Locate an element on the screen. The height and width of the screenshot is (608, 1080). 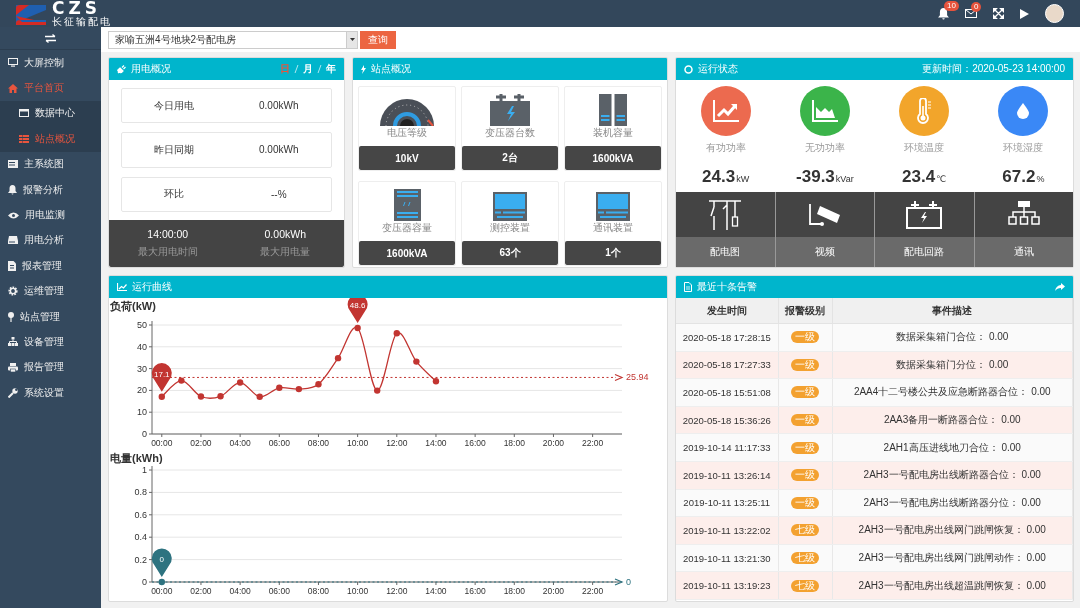
tile-value: 10kV is located at coordinates (407, 158).